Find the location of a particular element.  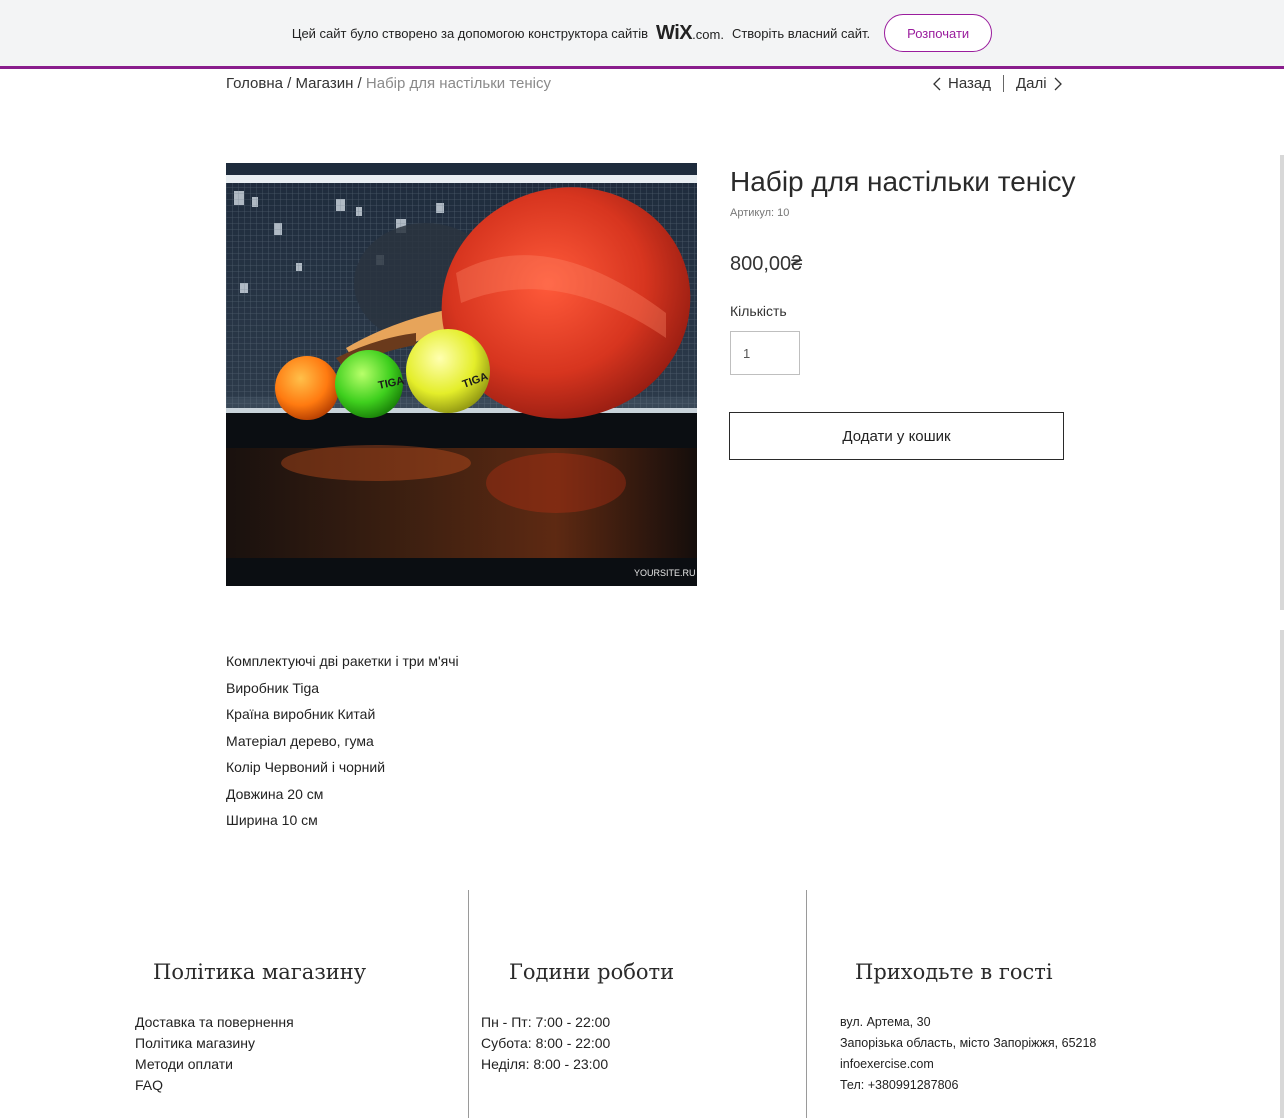

product-sku: Артикул: 10 is located at coordinates (760, 213).